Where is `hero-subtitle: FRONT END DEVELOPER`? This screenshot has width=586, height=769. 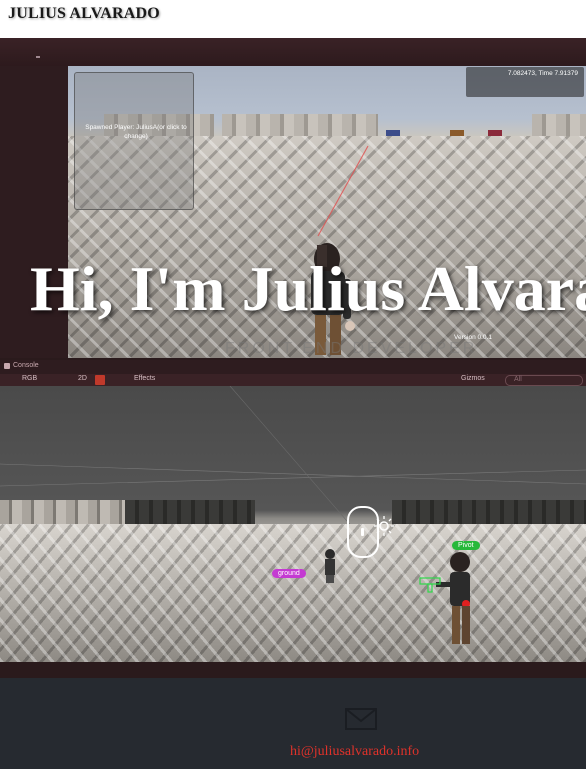 hero-subtitle: FRONT END DEVELOPER is located at coordinates (351, 348).